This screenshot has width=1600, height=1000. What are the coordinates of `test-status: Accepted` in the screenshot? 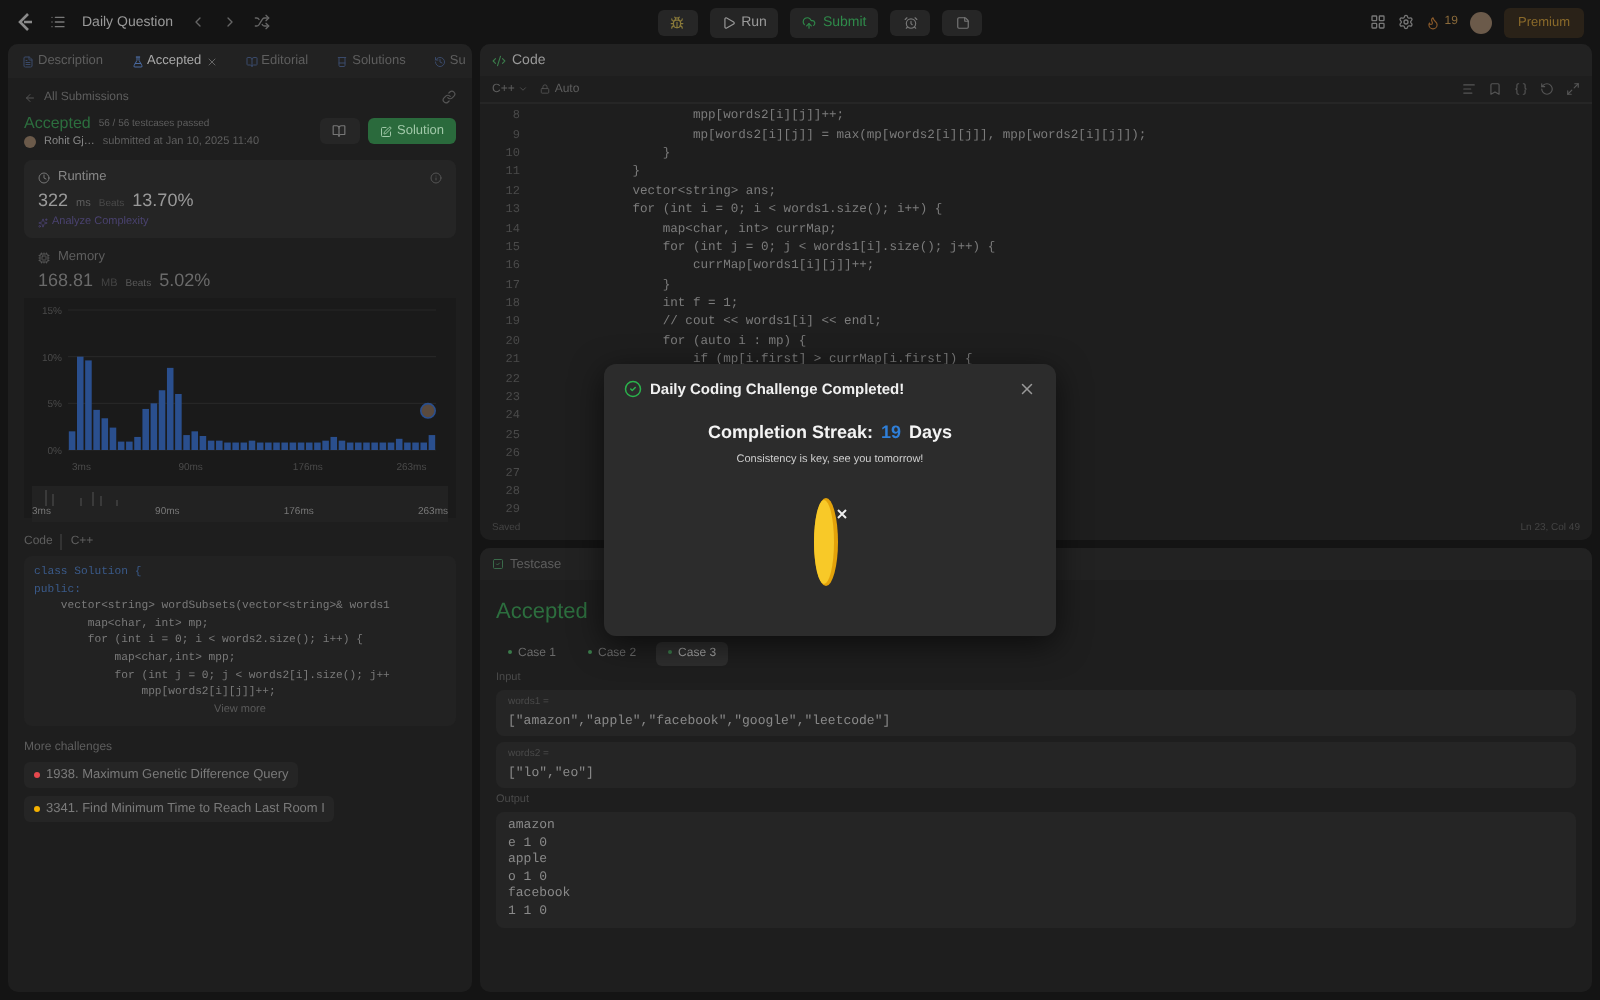 It's located at (543, 612).